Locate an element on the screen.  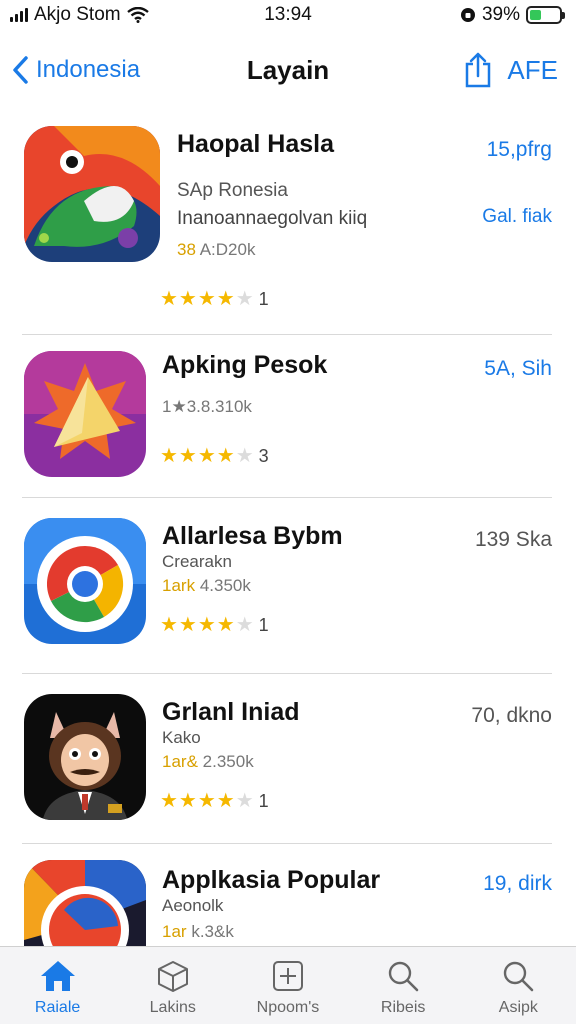
meta-value: 2.350k is located at coordinates (228, 761).